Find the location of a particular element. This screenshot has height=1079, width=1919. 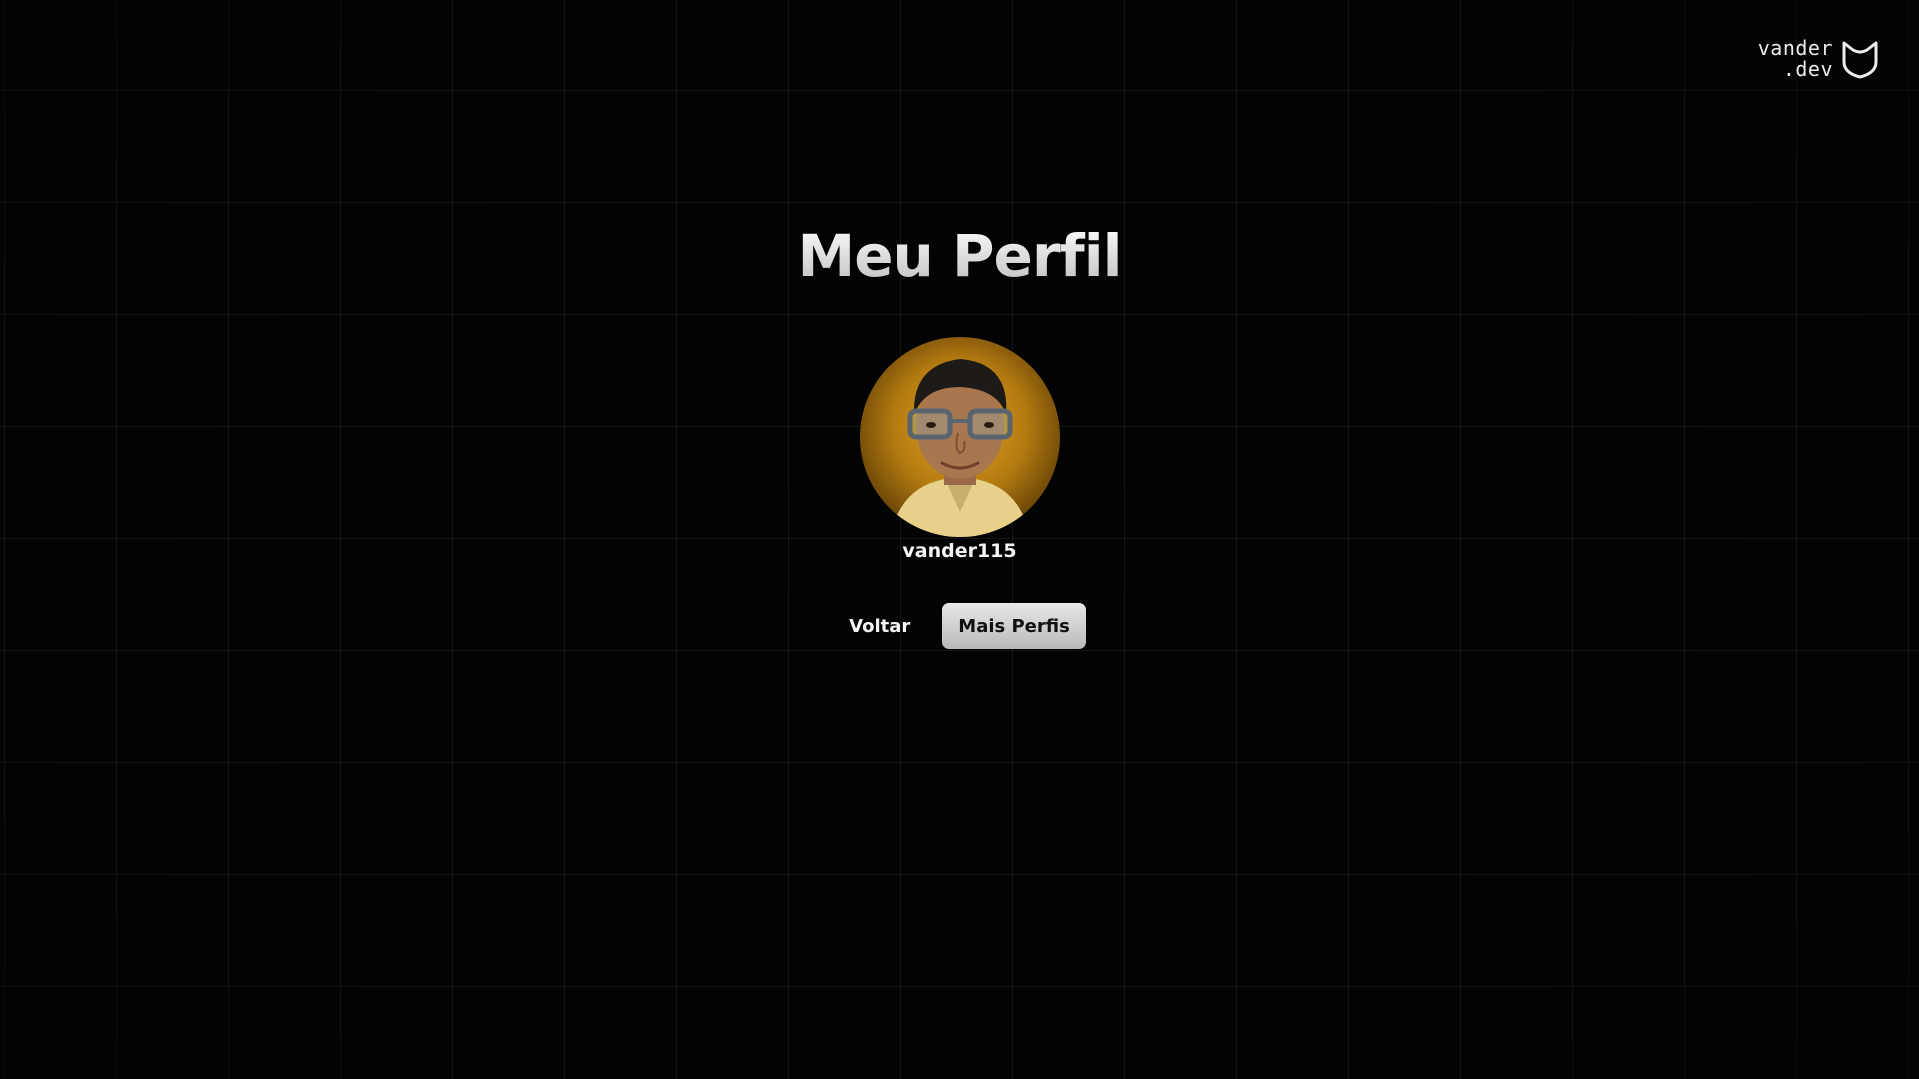

avatar is located at coordinates (960, 437).